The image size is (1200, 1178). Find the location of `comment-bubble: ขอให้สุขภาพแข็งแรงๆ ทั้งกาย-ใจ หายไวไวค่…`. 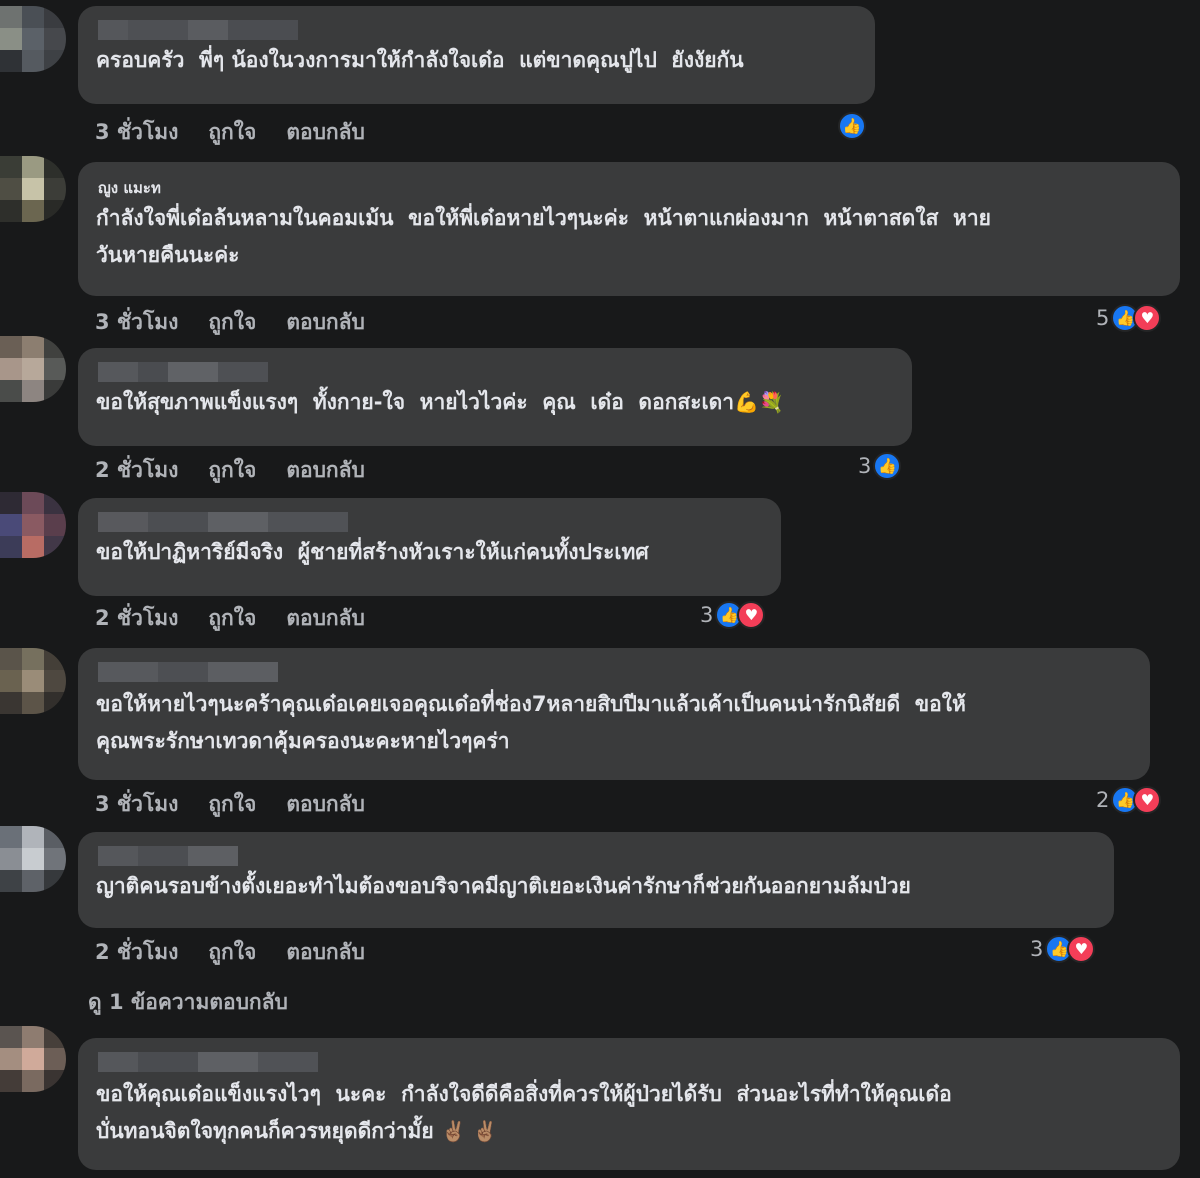

comment-bubble: ขอให้สุขภาพแข็งแรงๆ ทั้งกาย-ใจ หายไวไวค่… is located at coordinates (495, 397).